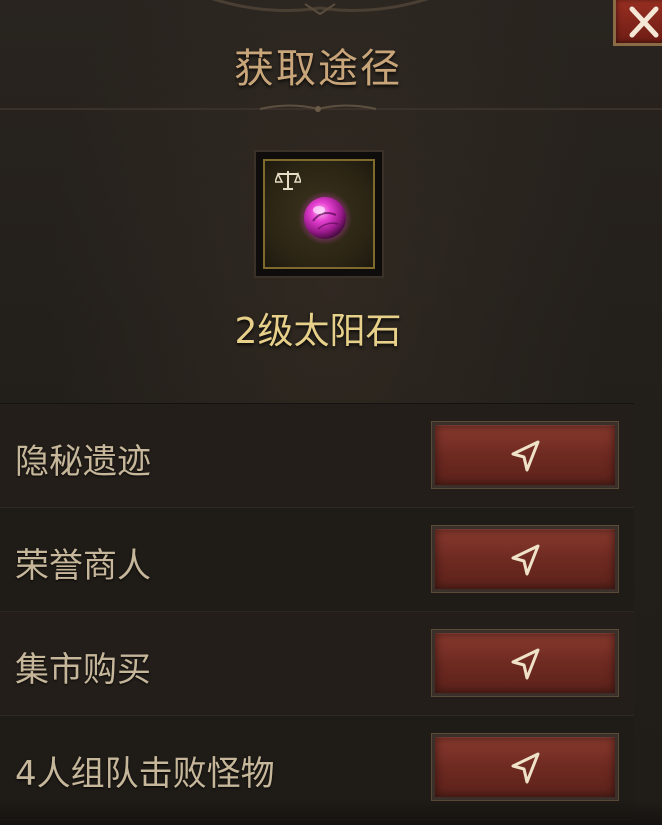 The height and width of the screenshot is (825, 662). Describe the element at coordinates (317, 664) in the screenshot. I see `source-row: 集市购买` at that location.